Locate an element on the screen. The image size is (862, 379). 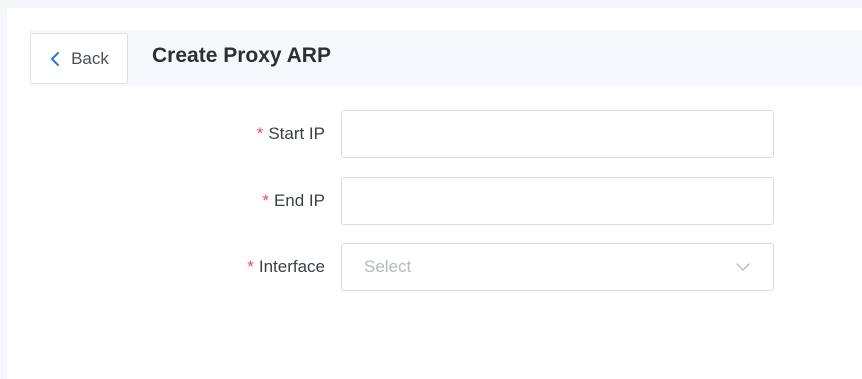
start-ip-label: * Start IP is located at coordinates (291, 134).